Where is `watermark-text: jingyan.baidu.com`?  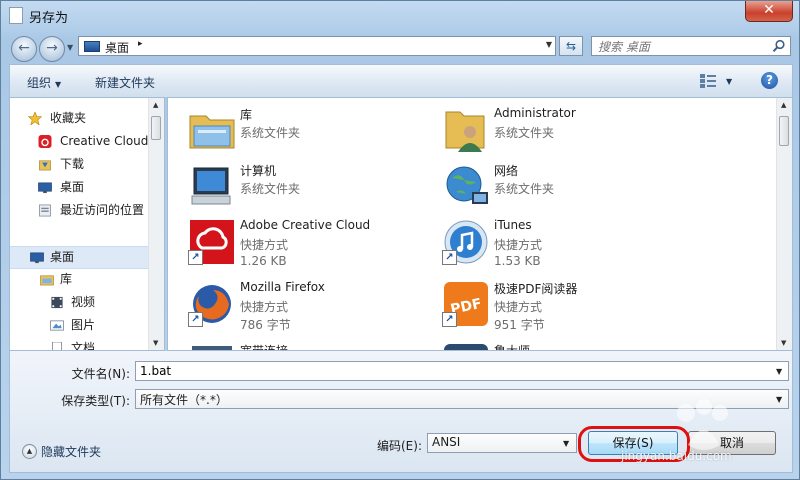 watermark-text: jingyan.baidu.com is located at coordinates (676, 456).